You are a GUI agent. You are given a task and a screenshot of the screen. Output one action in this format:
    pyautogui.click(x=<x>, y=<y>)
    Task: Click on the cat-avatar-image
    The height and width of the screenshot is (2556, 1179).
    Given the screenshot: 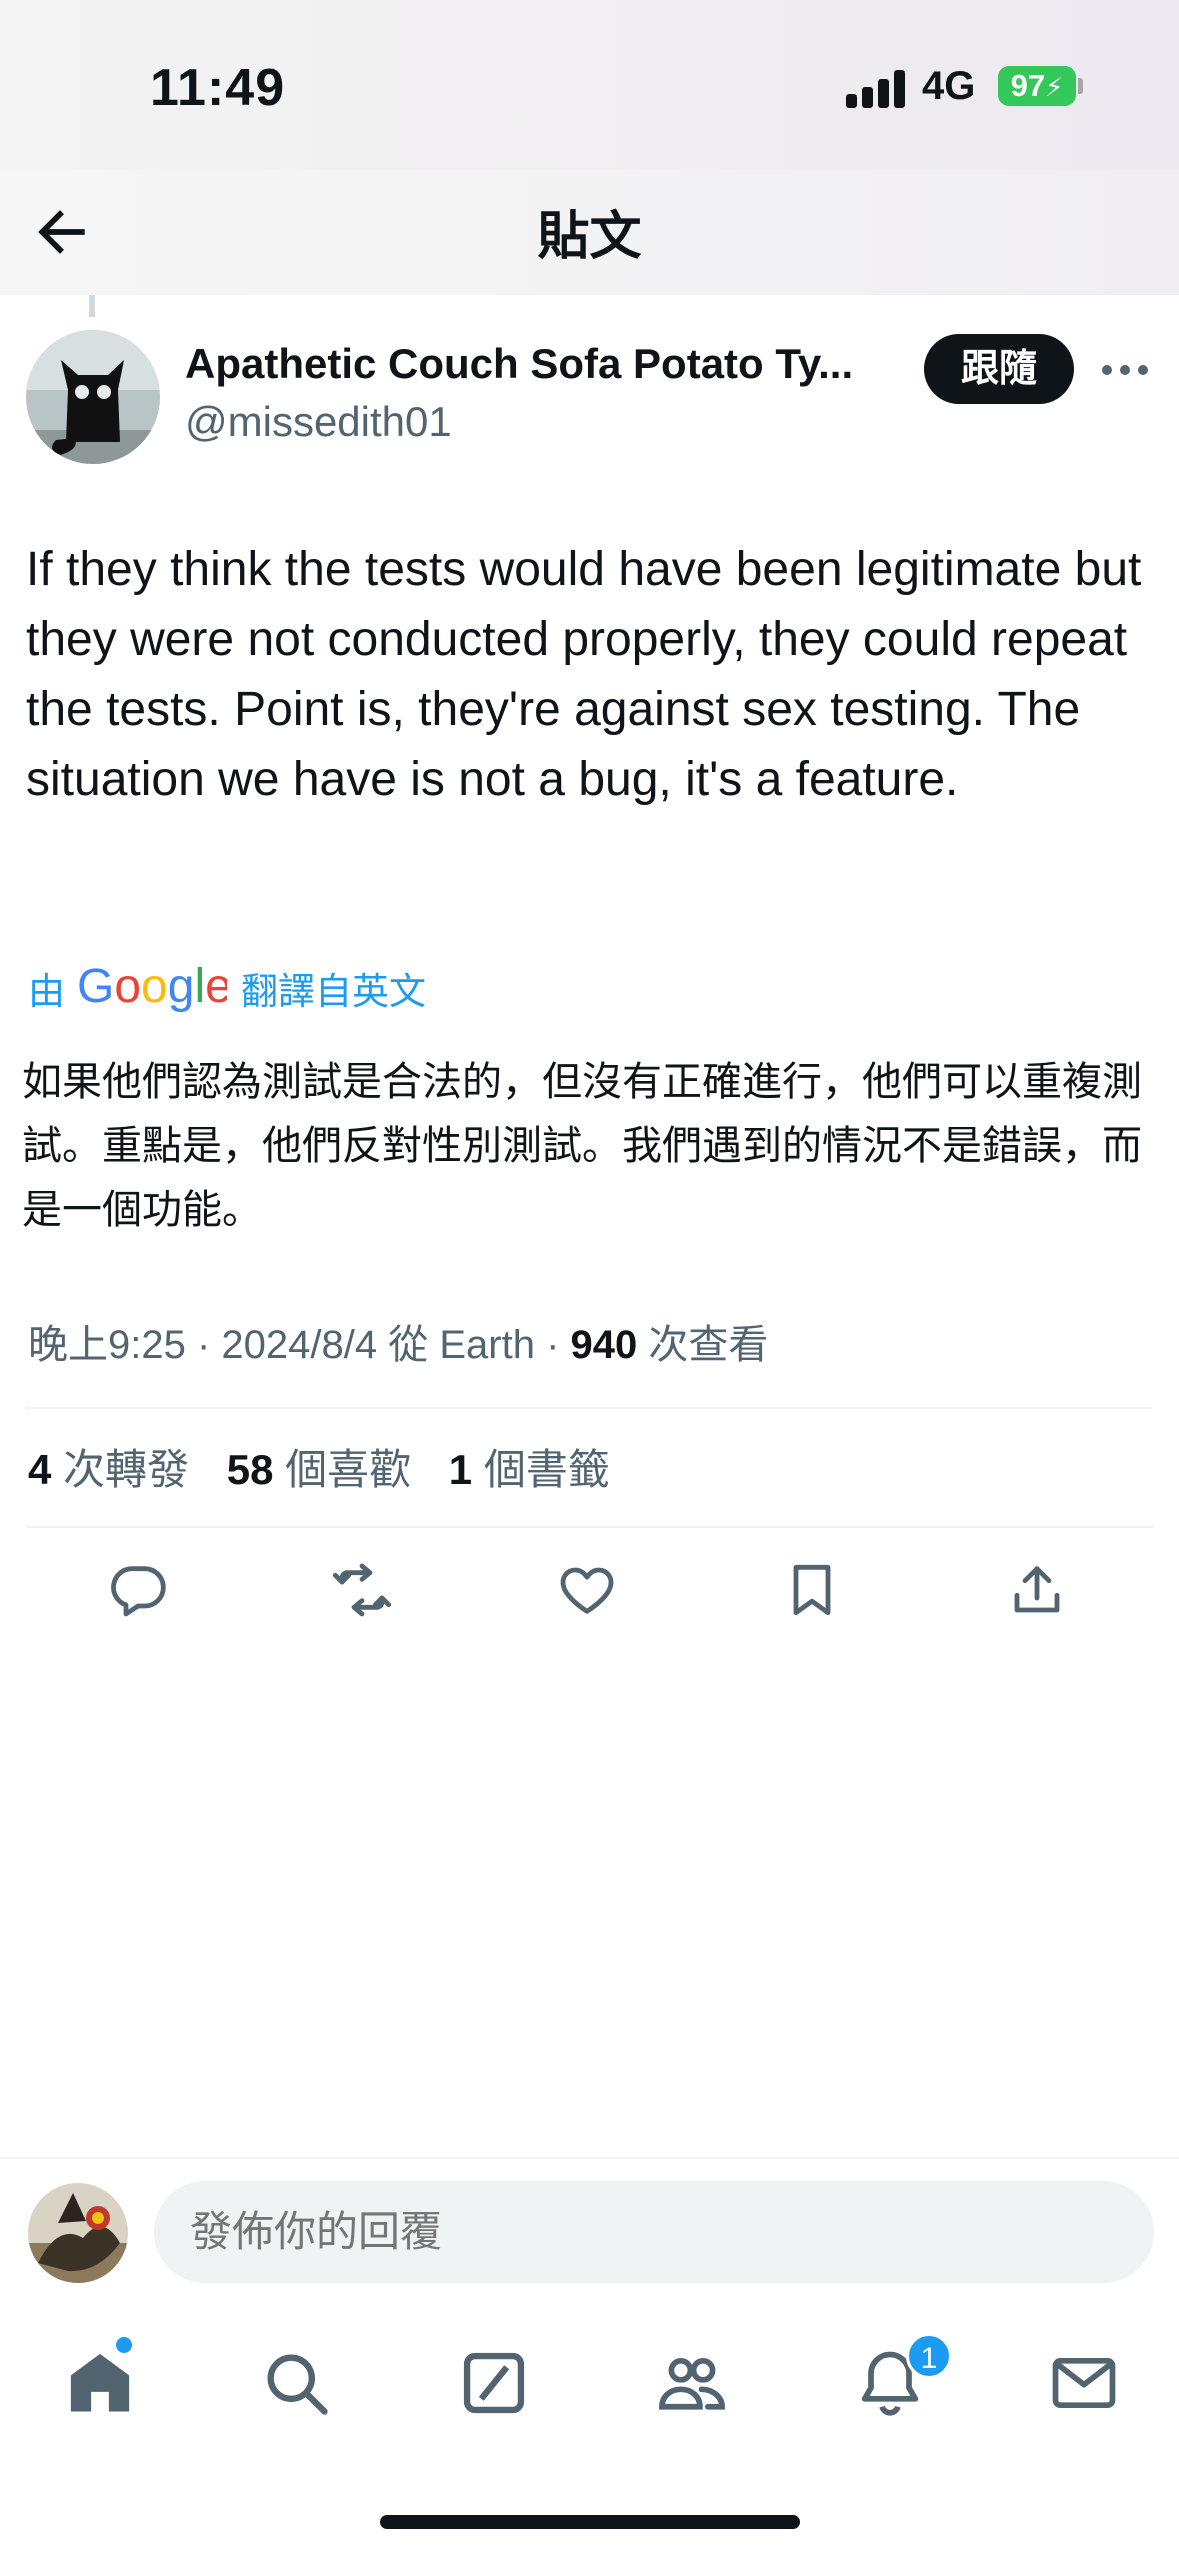 What is the action you would take?
    pyautogui.click(x=93, y=397)
    